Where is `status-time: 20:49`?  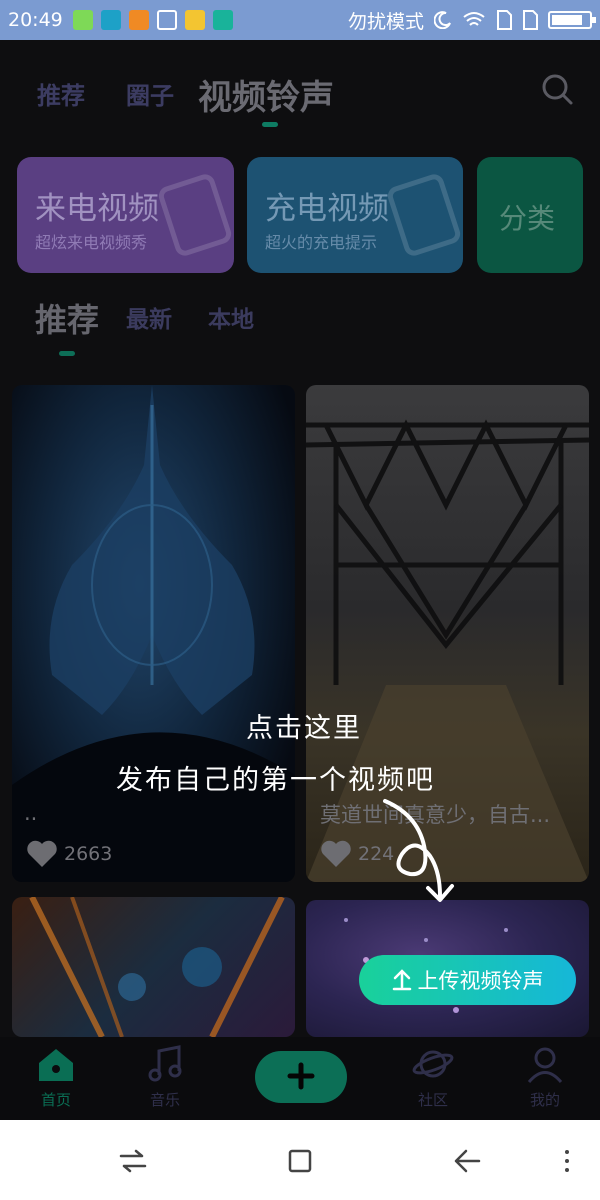 status-time: 20:49 is located at coordinates (35, 20).